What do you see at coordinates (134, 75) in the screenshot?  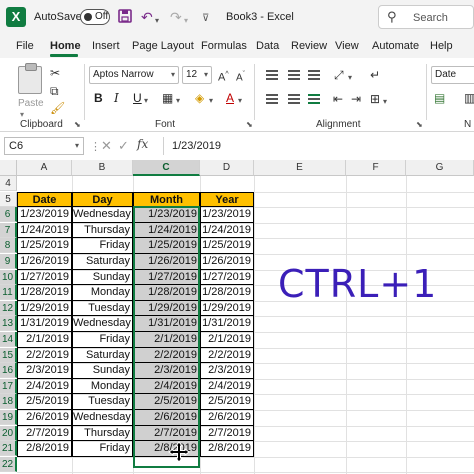 I see `font-name-select: Aptos Narrow ▾` at bounding box center [134, 75].